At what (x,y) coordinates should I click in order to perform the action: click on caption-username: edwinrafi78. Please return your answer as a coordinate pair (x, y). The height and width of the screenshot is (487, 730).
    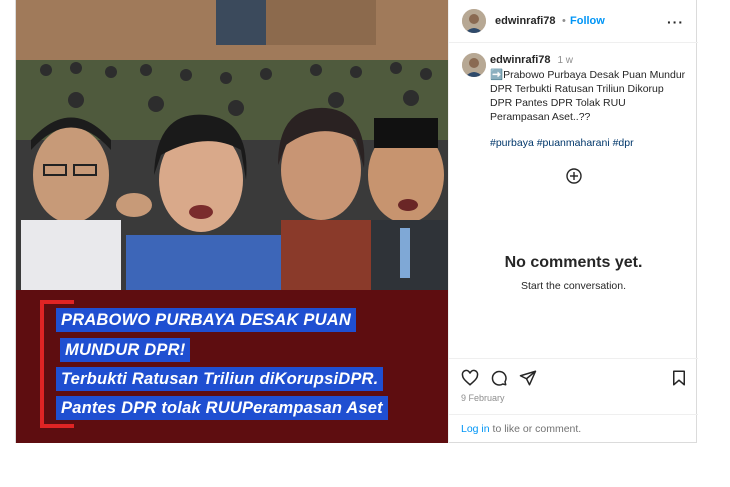
    Looking at the image, I should click on (520, 60).